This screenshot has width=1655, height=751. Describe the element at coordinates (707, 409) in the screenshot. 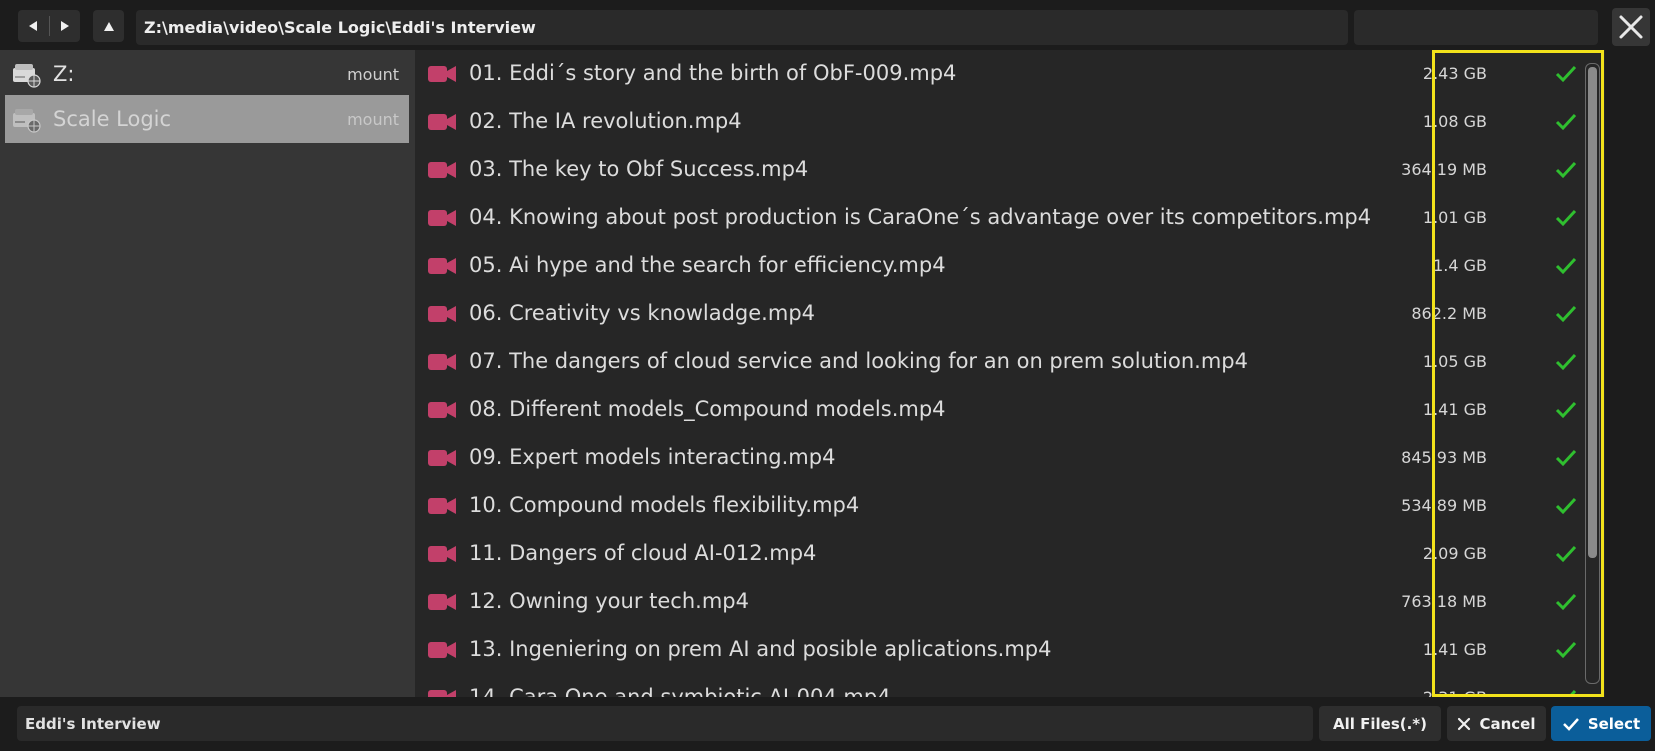

I see `file-name: 08. Different models_Compound models.mp4` at that location.